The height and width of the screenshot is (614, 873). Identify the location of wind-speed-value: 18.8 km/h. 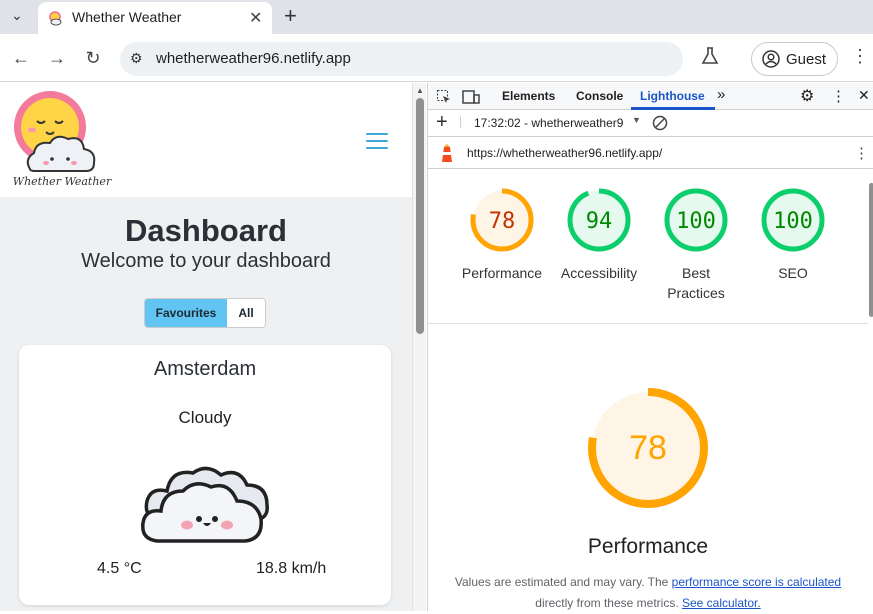
(291, 568).